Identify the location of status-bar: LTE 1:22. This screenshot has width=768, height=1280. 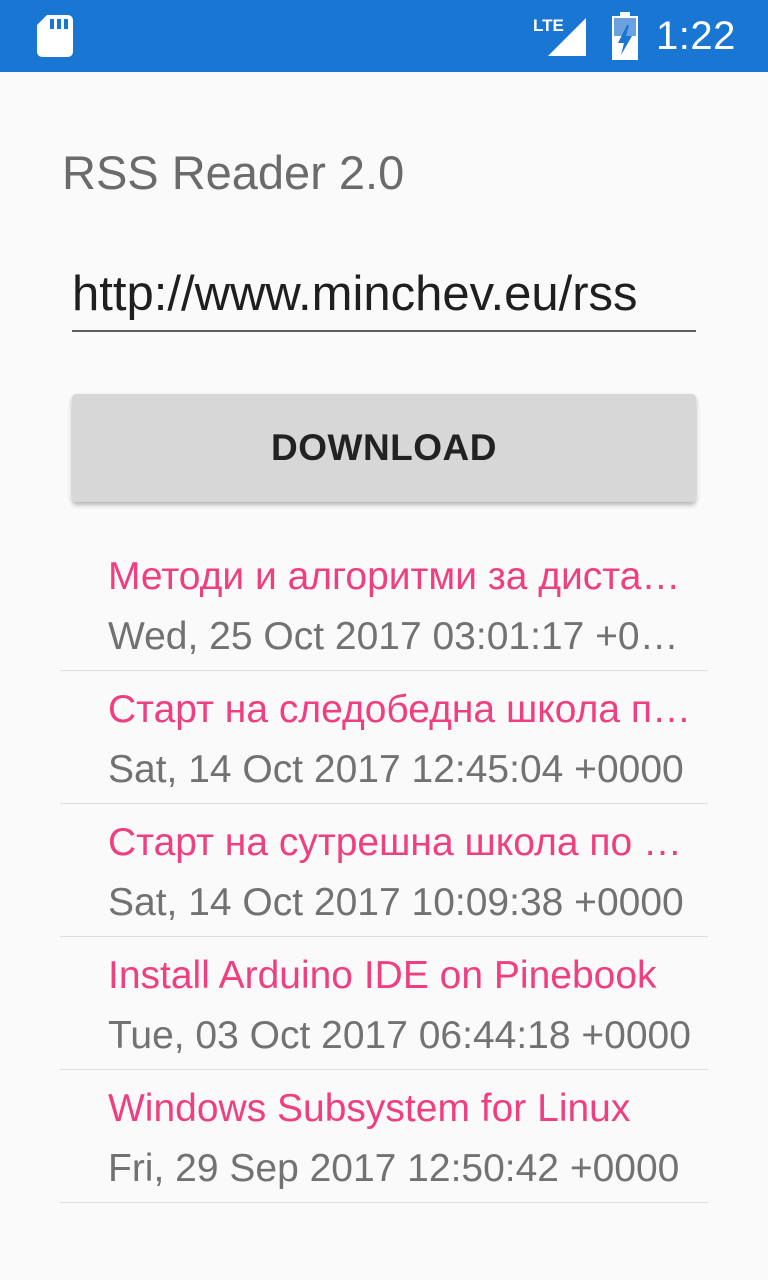
(384, 36).